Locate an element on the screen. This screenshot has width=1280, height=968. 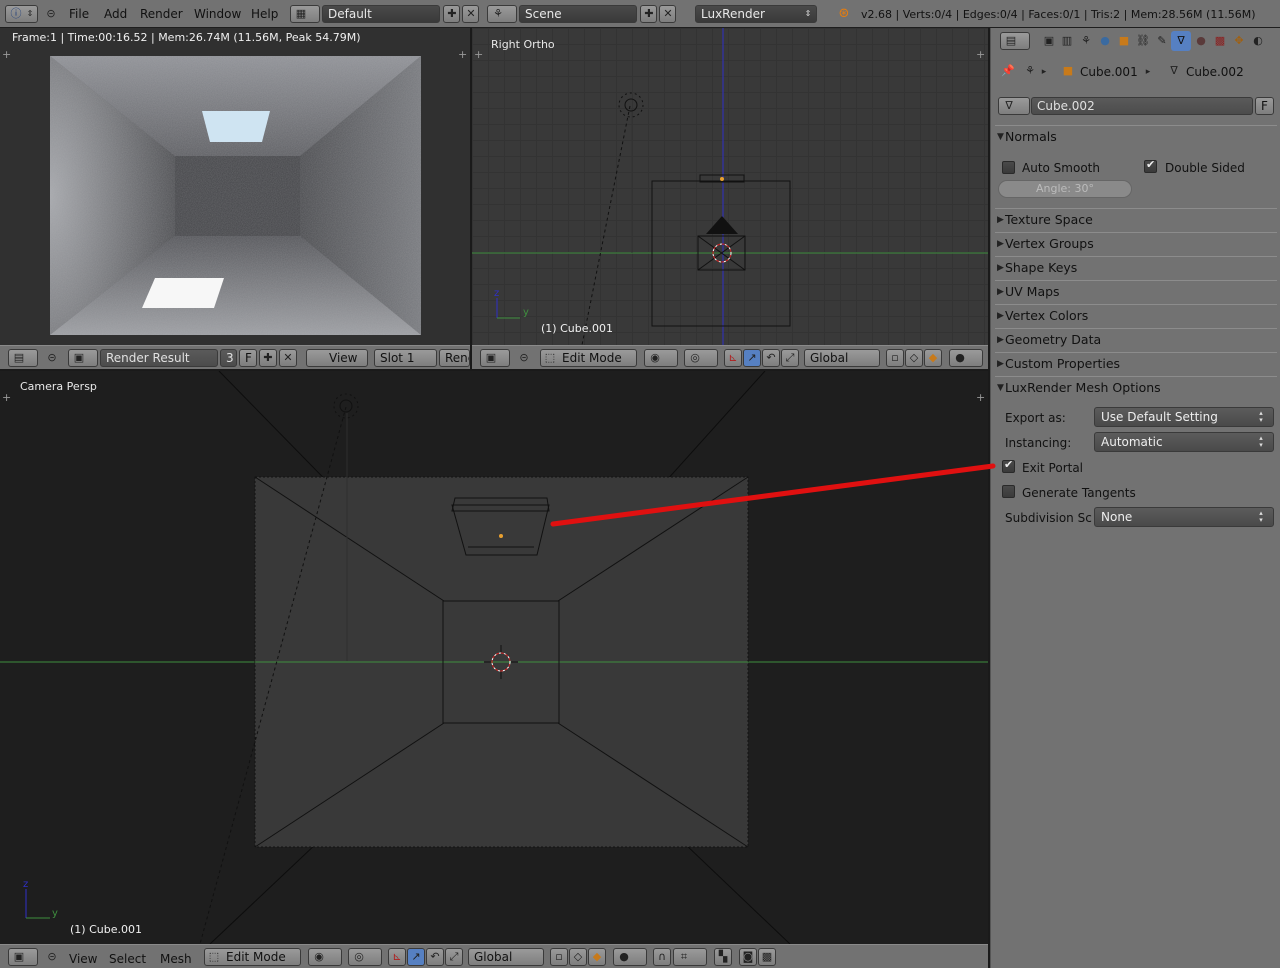
opengl-render-button: ◙ is located at coordinates (748, 957).